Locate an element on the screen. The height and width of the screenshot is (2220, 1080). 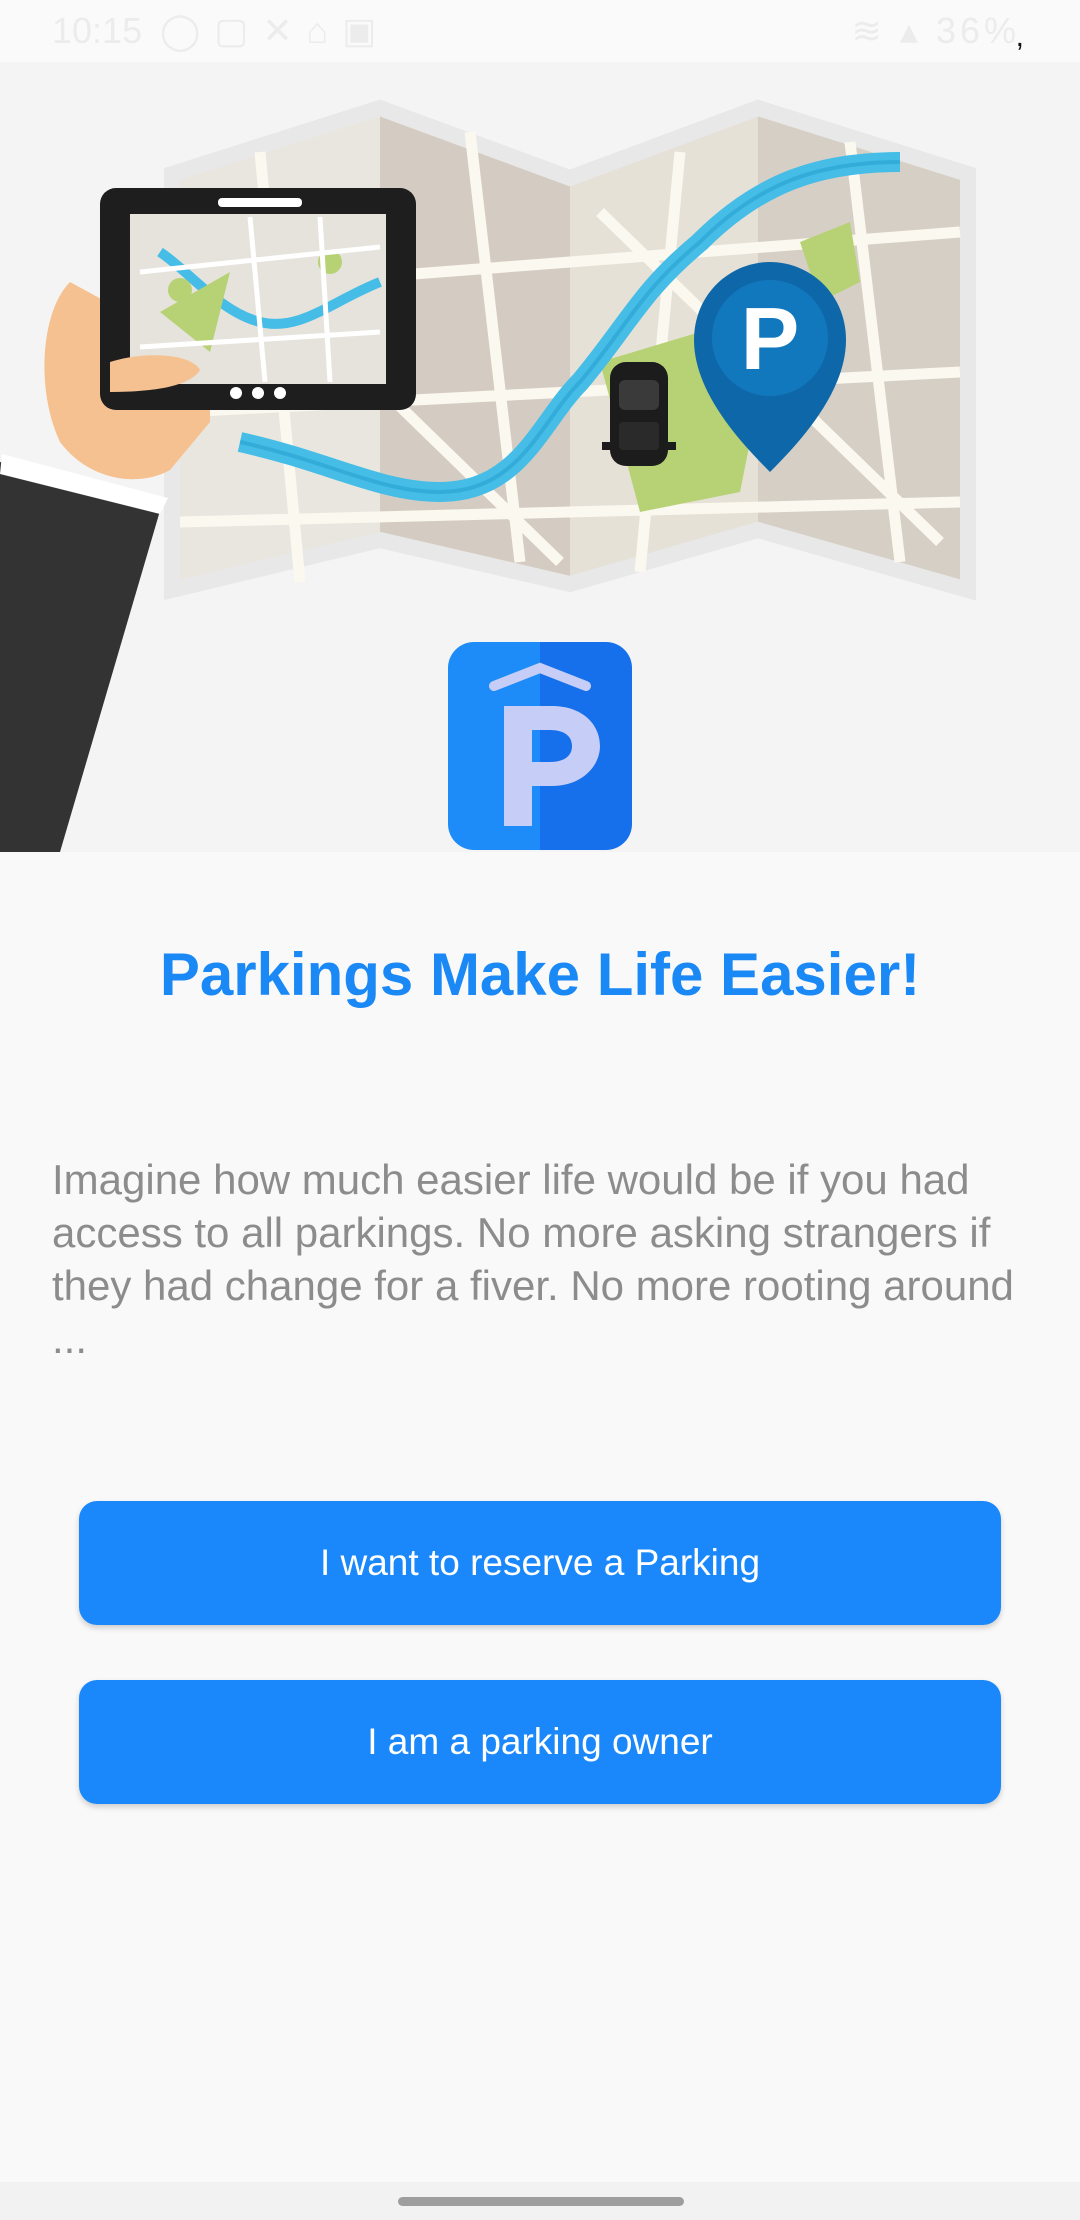
status-right: ≋ ▴ 36% is located at coordinates (936, 31).